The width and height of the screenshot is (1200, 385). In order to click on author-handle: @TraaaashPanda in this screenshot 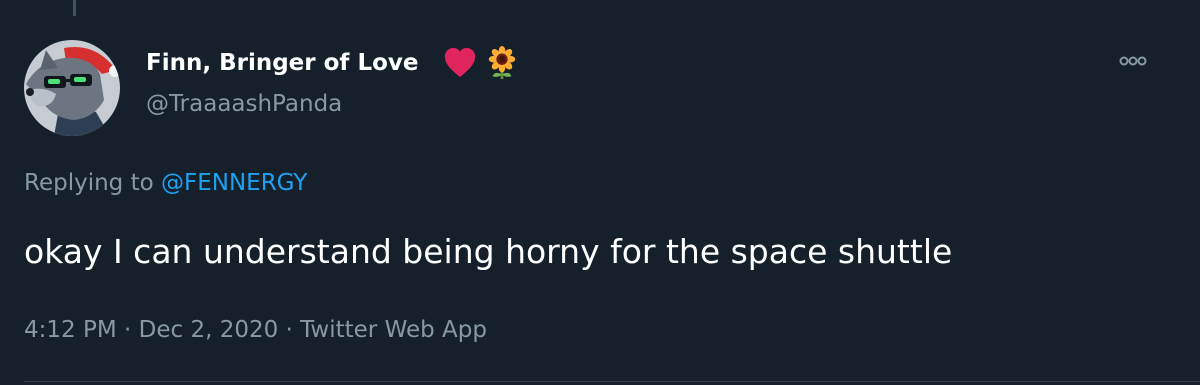, I will do `click(244, 104)`.